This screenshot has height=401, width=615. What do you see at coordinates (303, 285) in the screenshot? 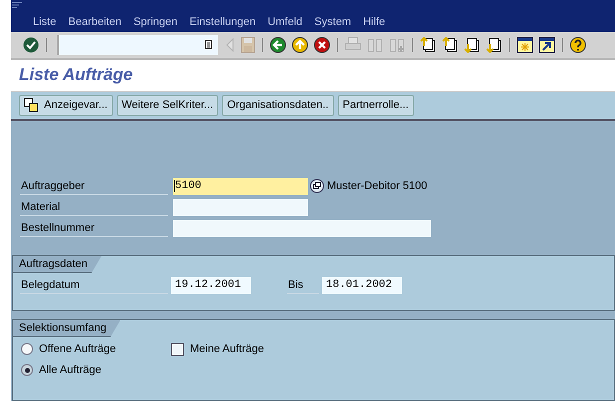
I see `field-label: Bis` at bounding box center [303, 285].